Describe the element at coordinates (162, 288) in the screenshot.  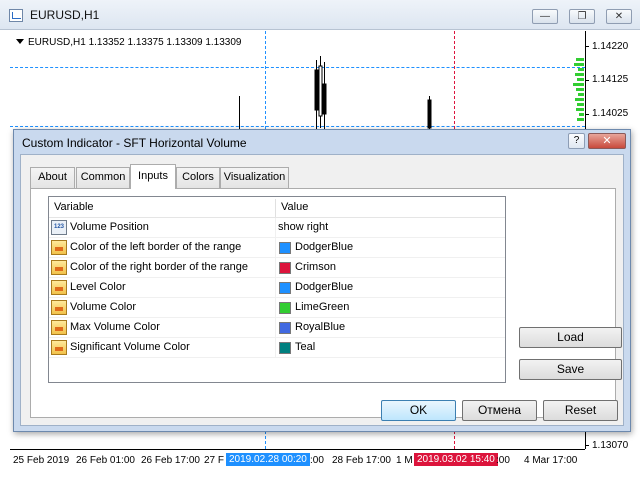
I see `variable-cell: Level Color` at that location.